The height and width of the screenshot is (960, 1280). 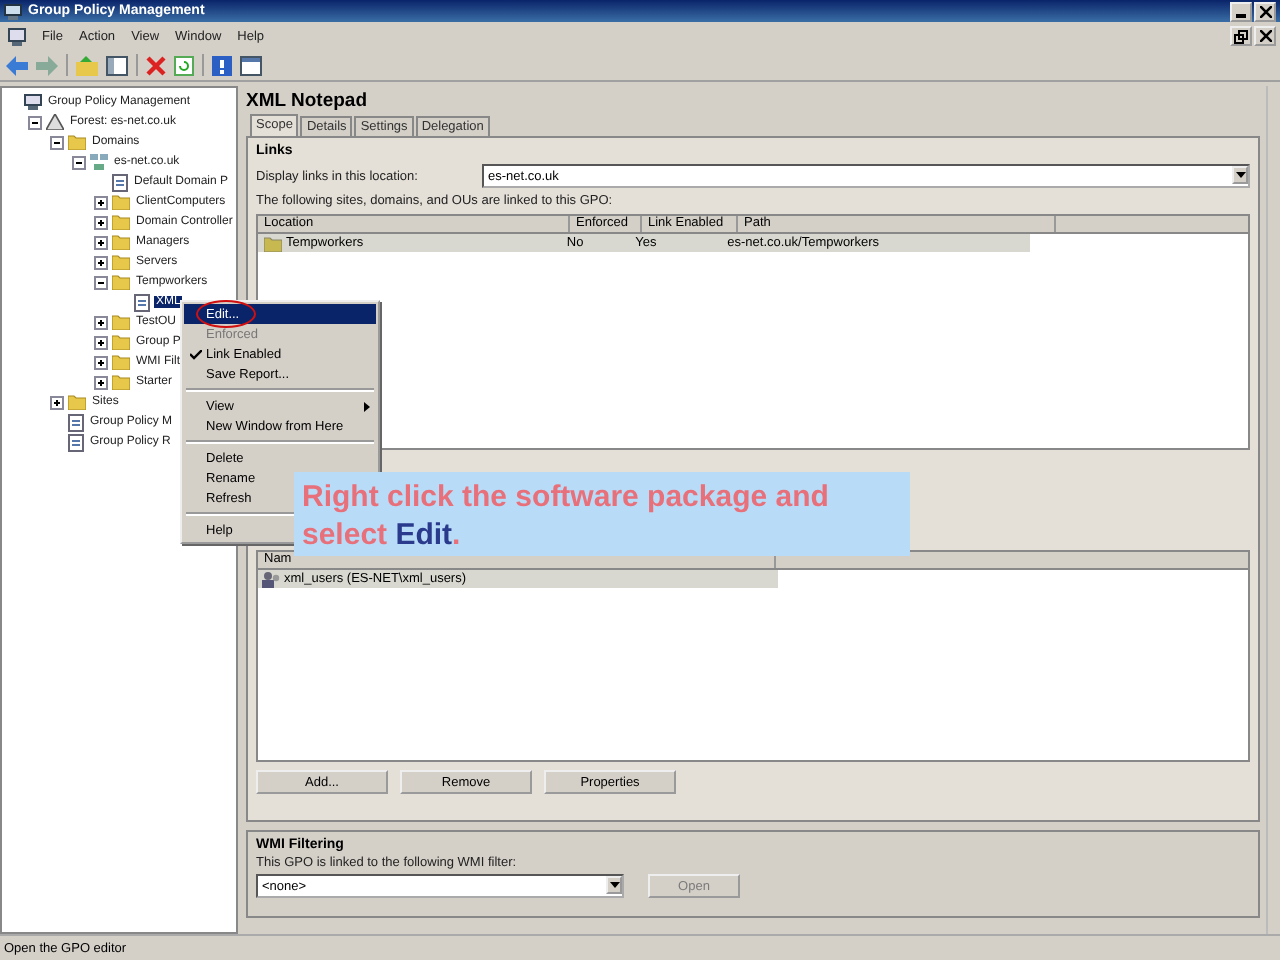 I want to click on delete-icon, so click(x=156, y=65).